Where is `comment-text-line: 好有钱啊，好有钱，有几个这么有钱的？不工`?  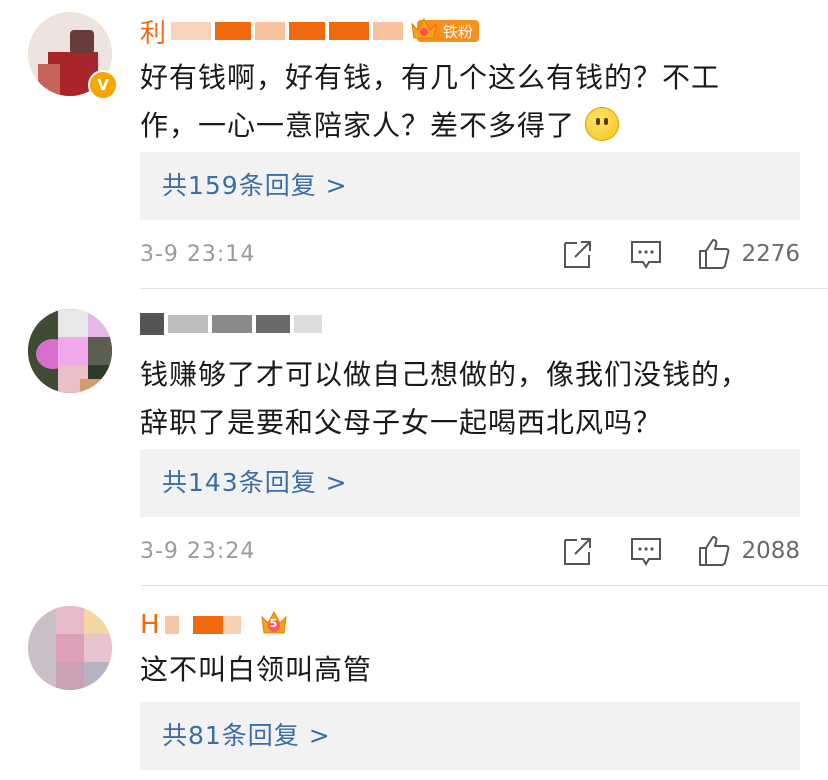 comment-text-line: 好有钱啊，好有钱，有几个这么有钱的？不工 is located at coordinates (430, 77).